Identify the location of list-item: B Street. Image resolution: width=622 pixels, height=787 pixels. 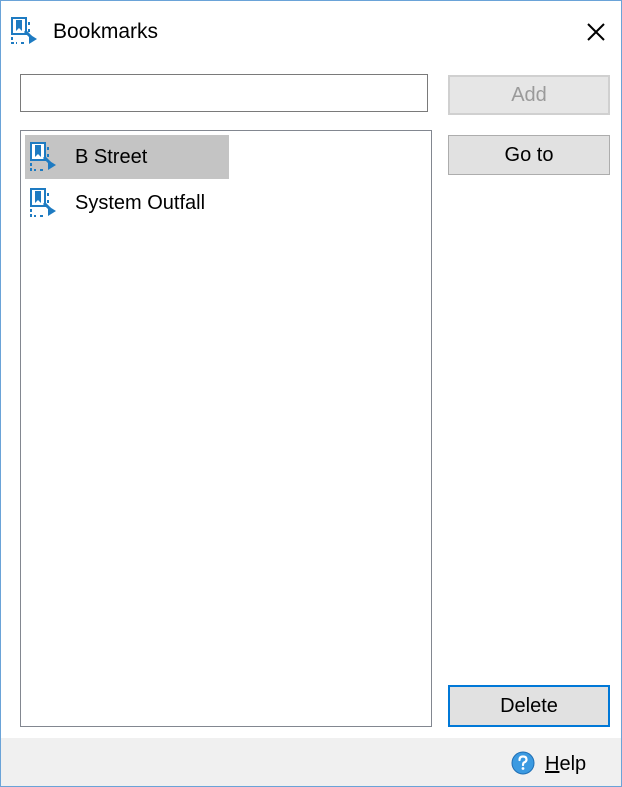
(127, 157).